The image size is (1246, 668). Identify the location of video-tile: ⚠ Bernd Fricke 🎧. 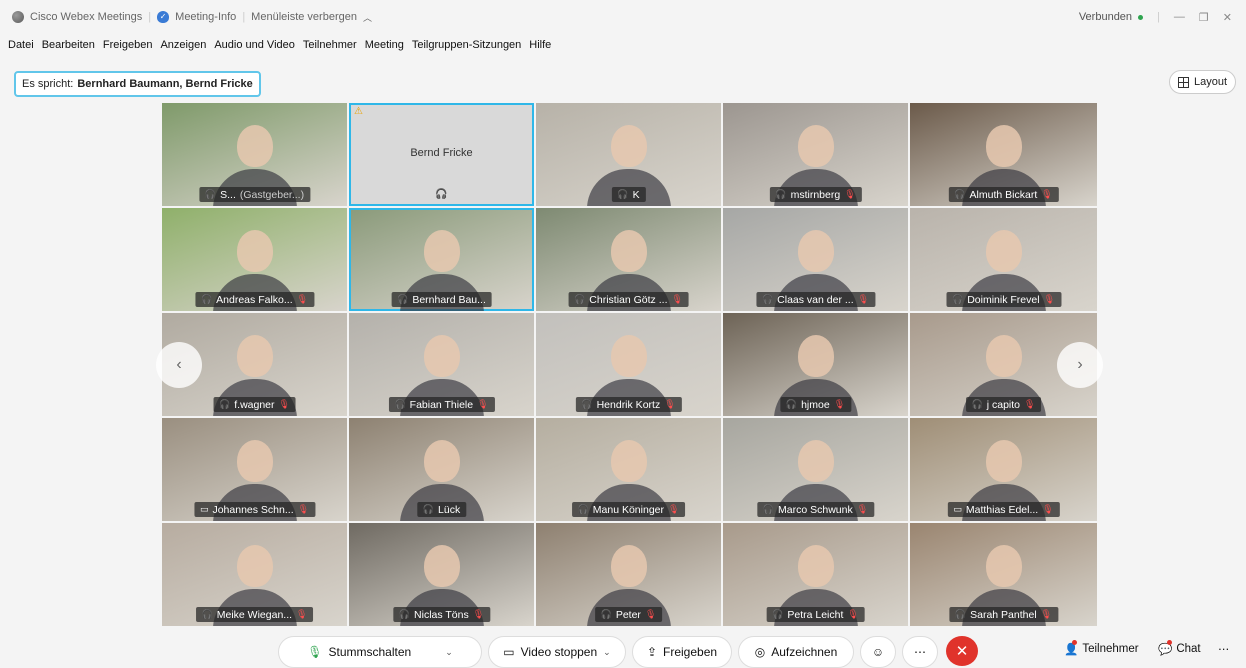
(441, 154).